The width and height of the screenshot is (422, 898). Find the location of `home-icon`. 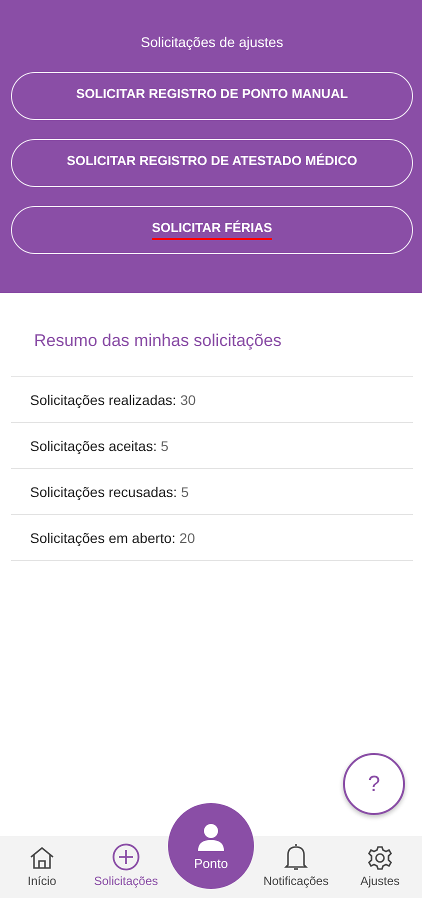

home-icon is located at coordinates (42, 858).